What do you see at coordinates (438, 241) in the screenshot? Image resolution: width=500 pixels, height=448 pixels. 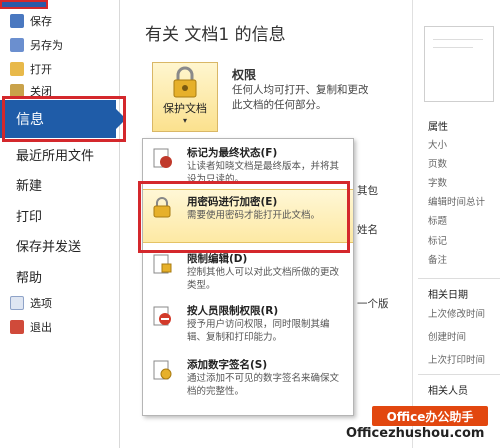 I see `property-label: 标记` at bounding box center [438, 241].